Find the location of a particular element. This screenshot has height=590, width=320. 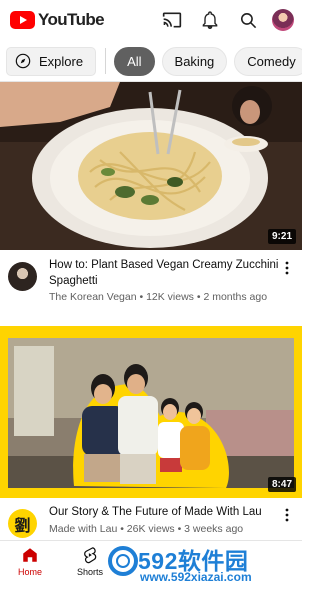

youtube-play-icon is located at coordinates (22, 20).